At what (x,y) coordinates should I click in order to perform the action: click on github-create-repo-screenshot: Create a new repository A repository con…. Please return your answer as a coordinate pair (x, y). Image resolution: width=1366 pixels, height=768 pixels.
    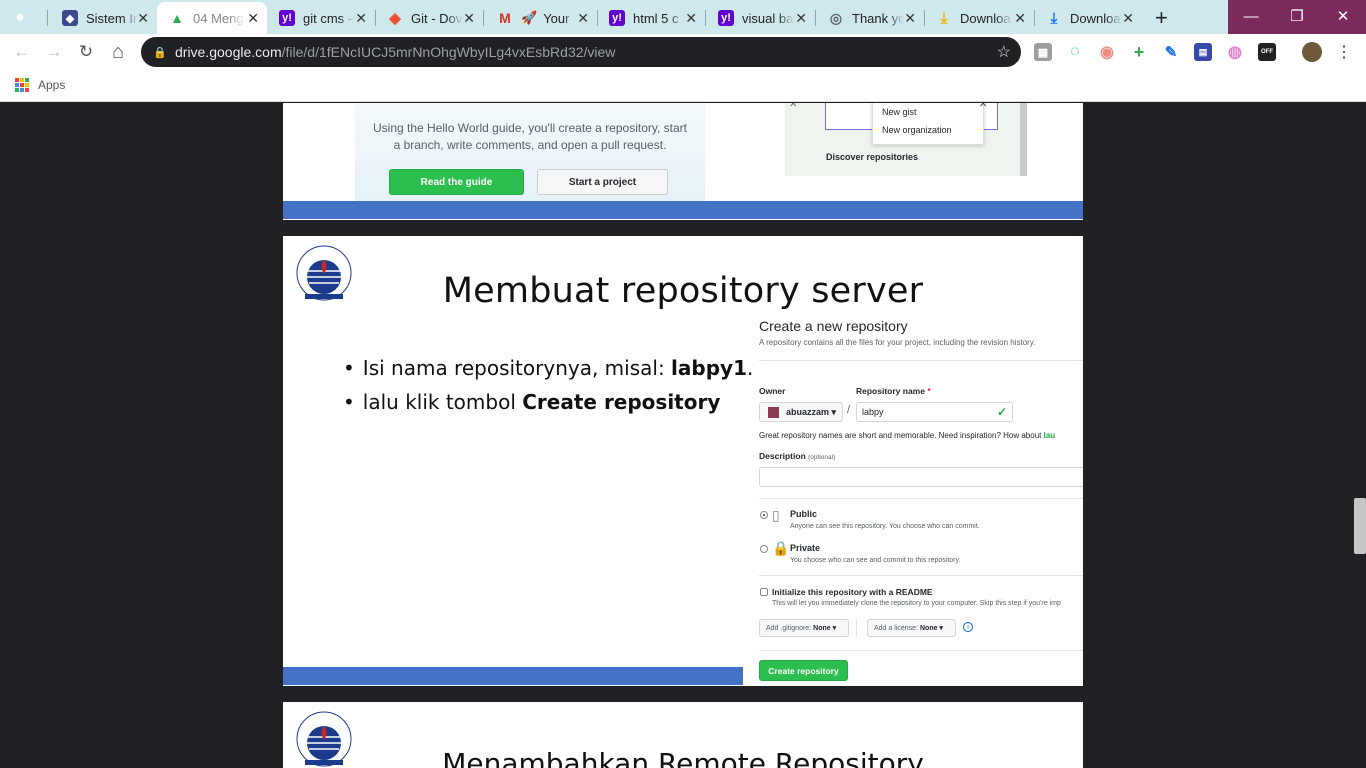
    Looking at the image, I should click on (913, 461).